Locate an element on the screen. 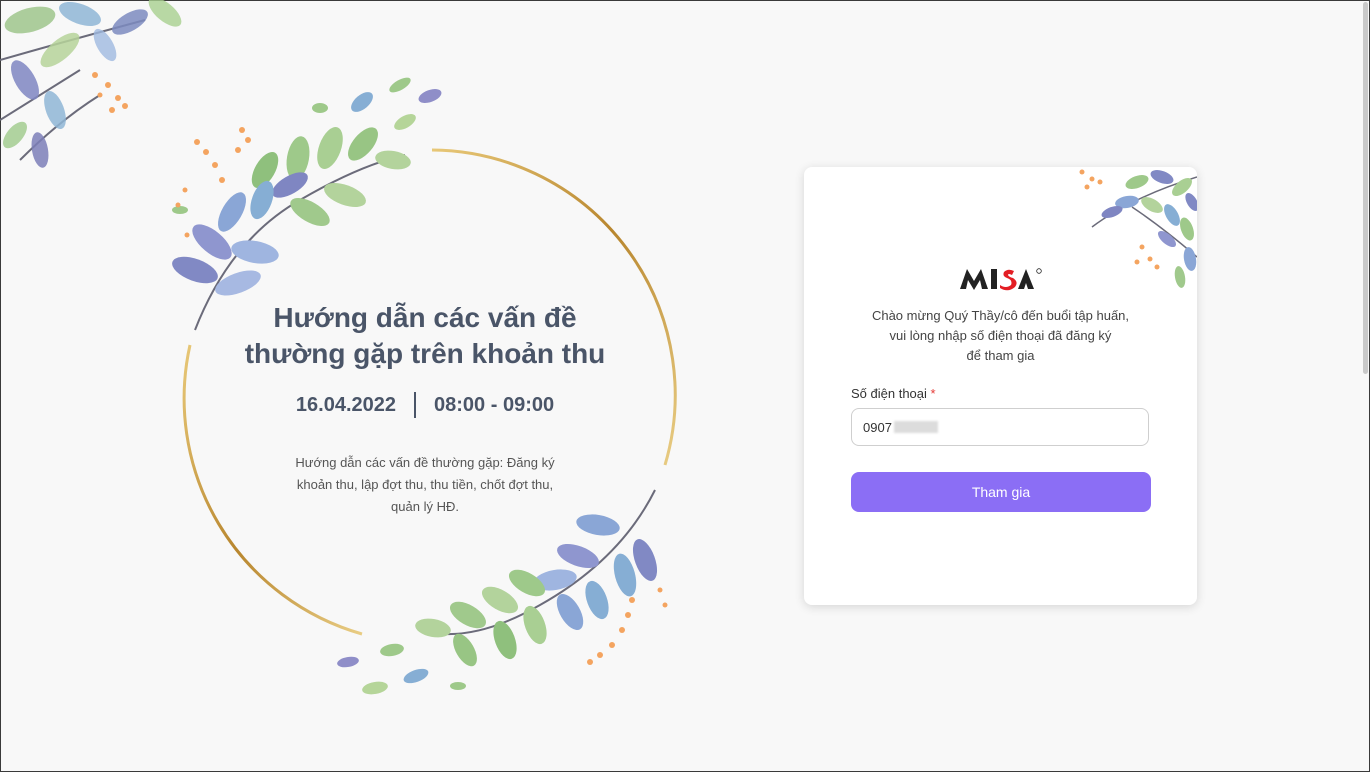  phone-label: Số điện thoại * is located at coordinates (893, 393).